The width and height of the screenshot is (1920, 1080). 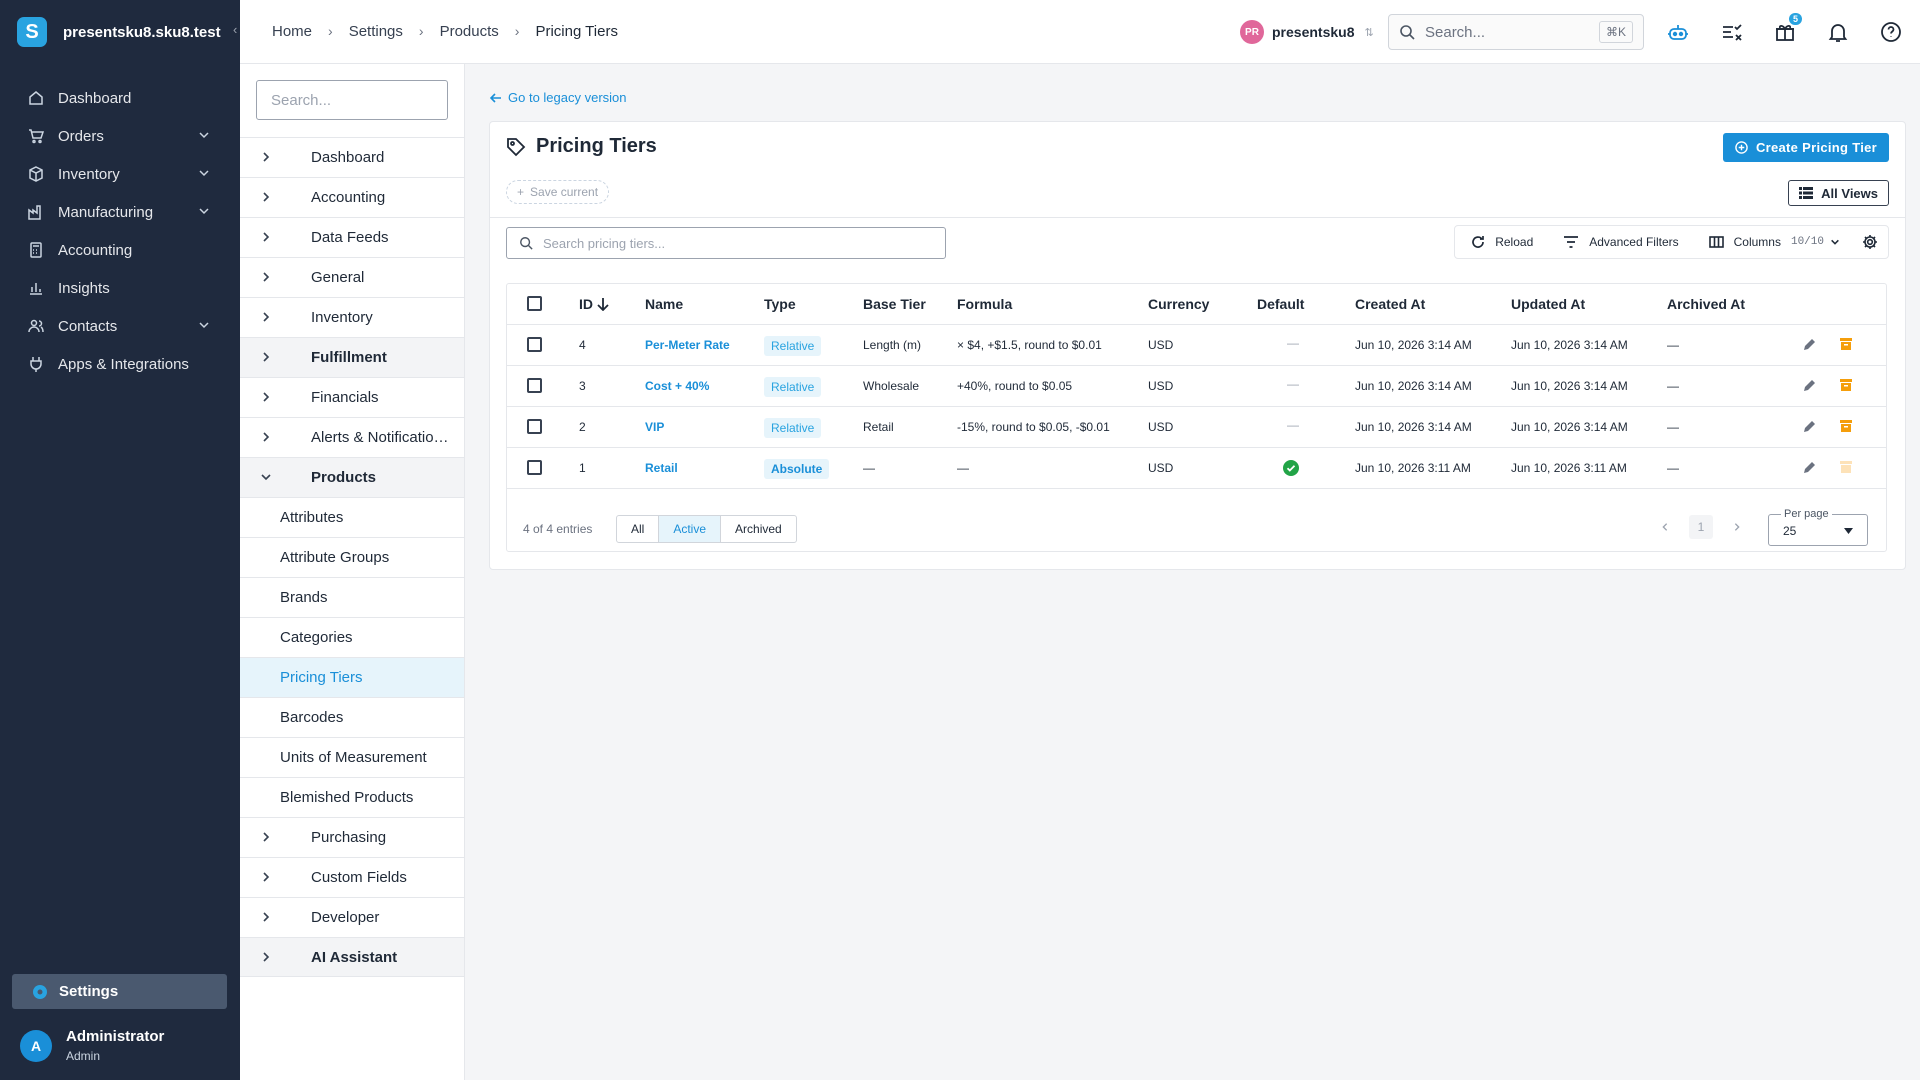 I want to click on all-views-button: All Views, so click(x=1838, y=193).